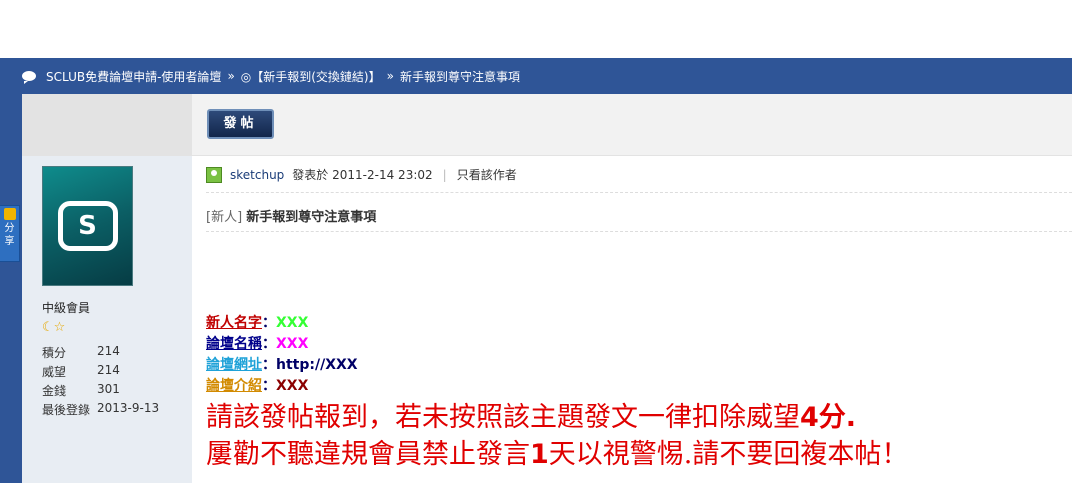  I want to click on post-datetime: 2011-2-14 23:02, so click(382, 174).